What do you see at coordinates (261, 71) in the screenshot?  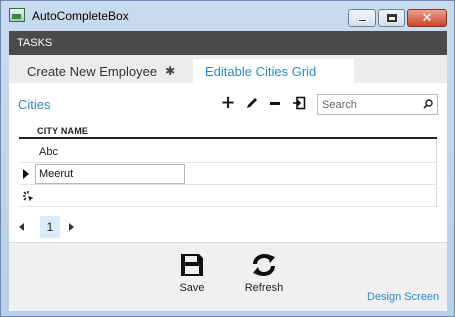 I see `tab-label: Editable Cities Grid` at bounding box center [261, 71].